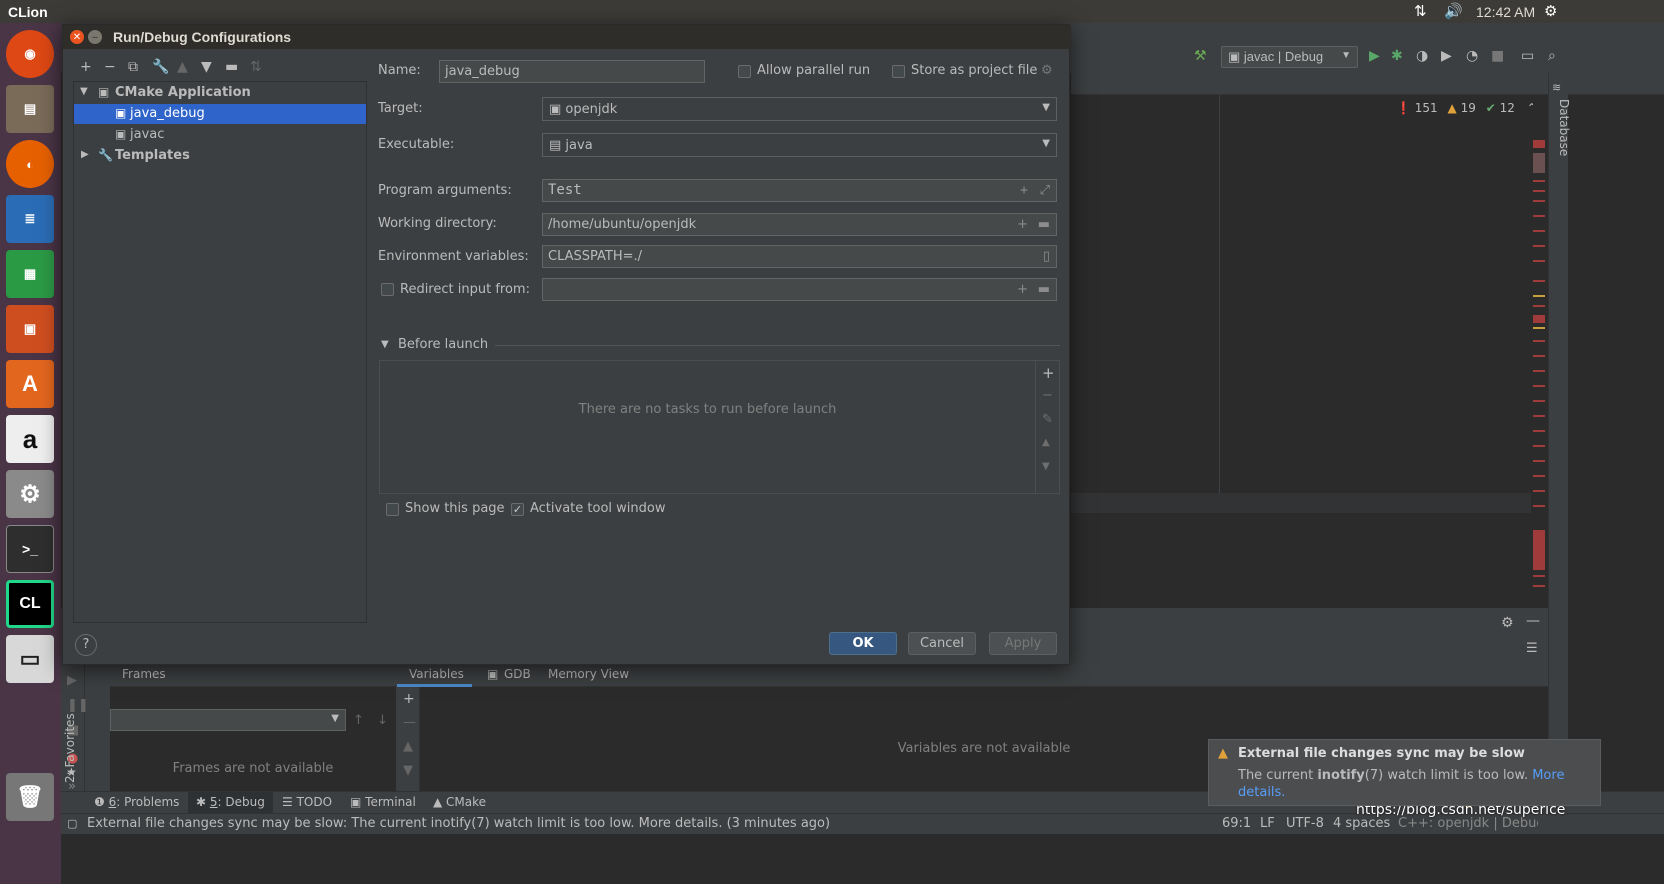 This screenshot has width=1664, height=884. What do you see at coordinates (30, 659) in the screenshot?
I see `save-icon: ▭` at bounding box center [30, 659].